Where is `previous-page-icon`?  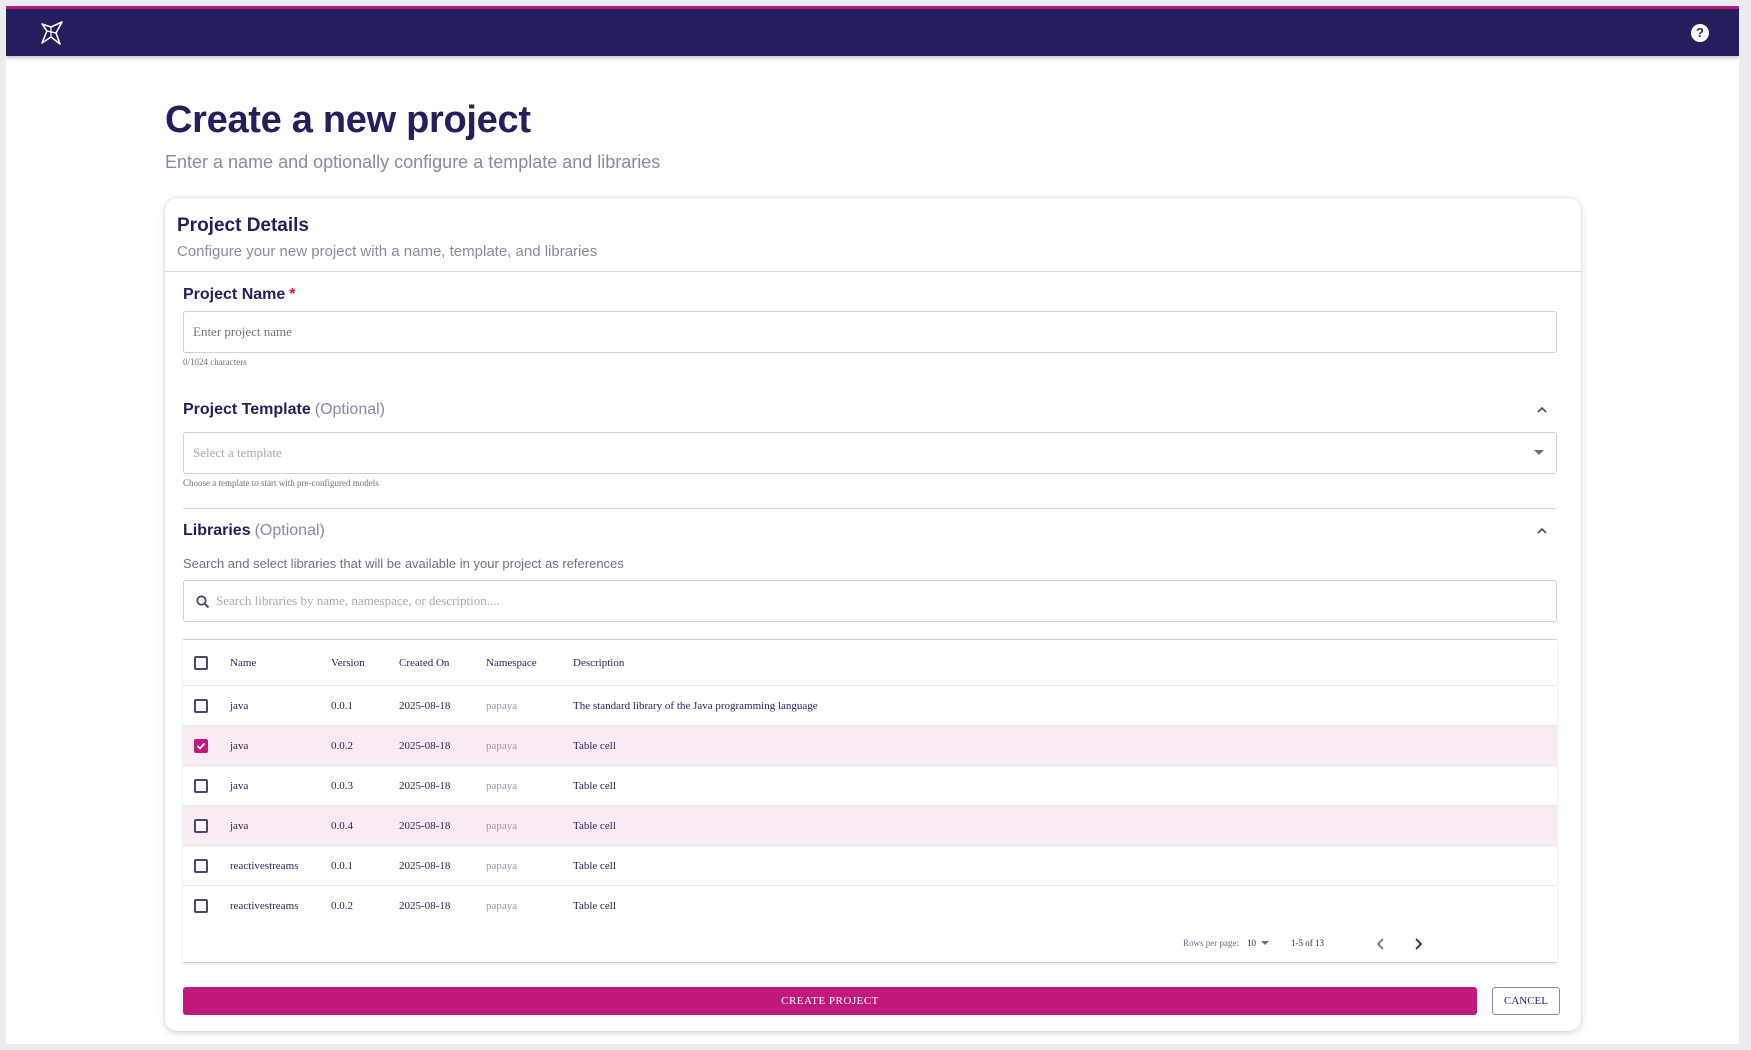 previous-page-icon is located at coordinates (1381, 944).